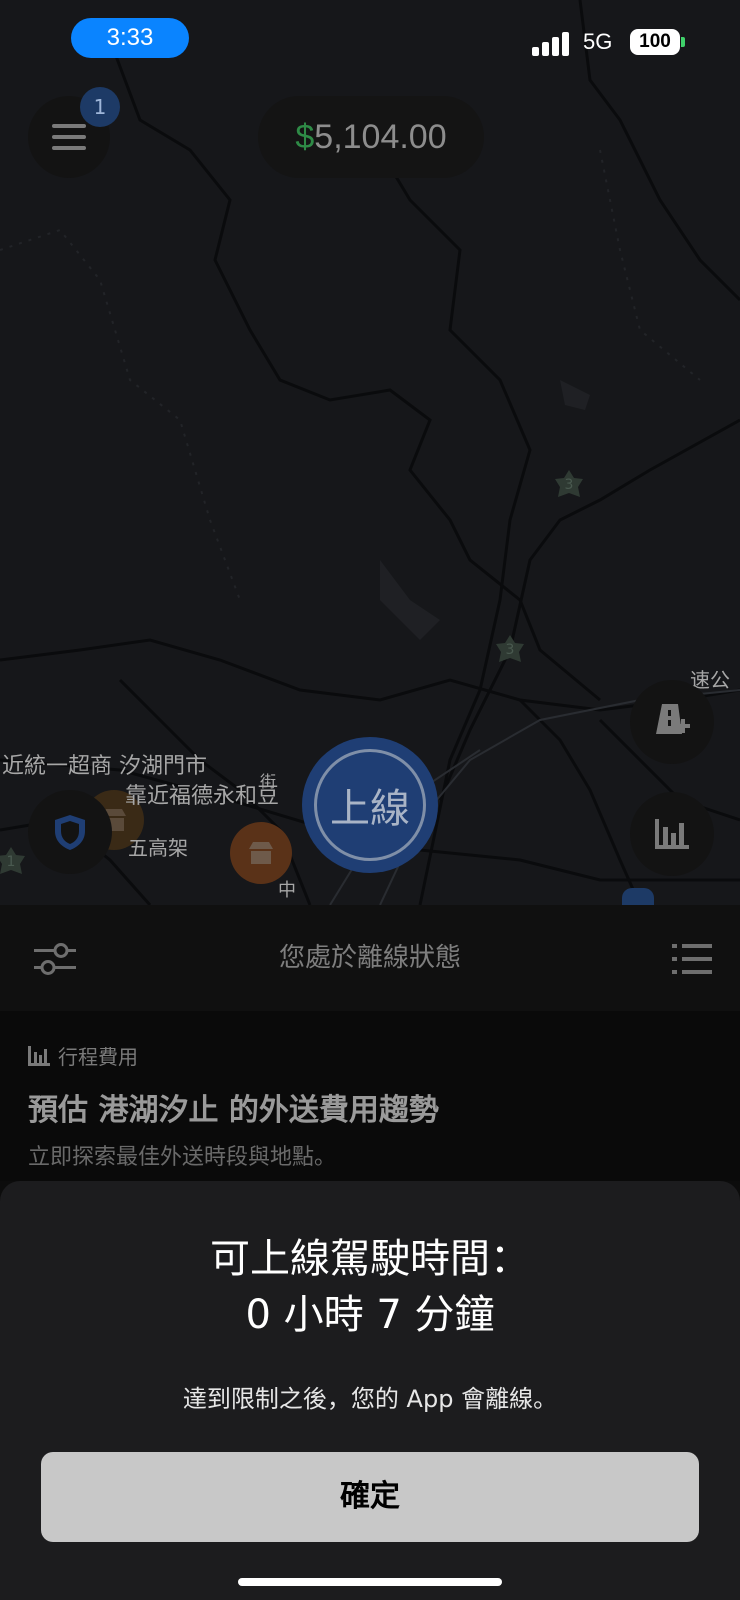 Image resolution: width=740 pixels, height=1600 pixels. Describe the element at coordinates (370, 1315) in the screenshot. I see `sheet-title-line2: 0 小時 7 分鐘` at that location.